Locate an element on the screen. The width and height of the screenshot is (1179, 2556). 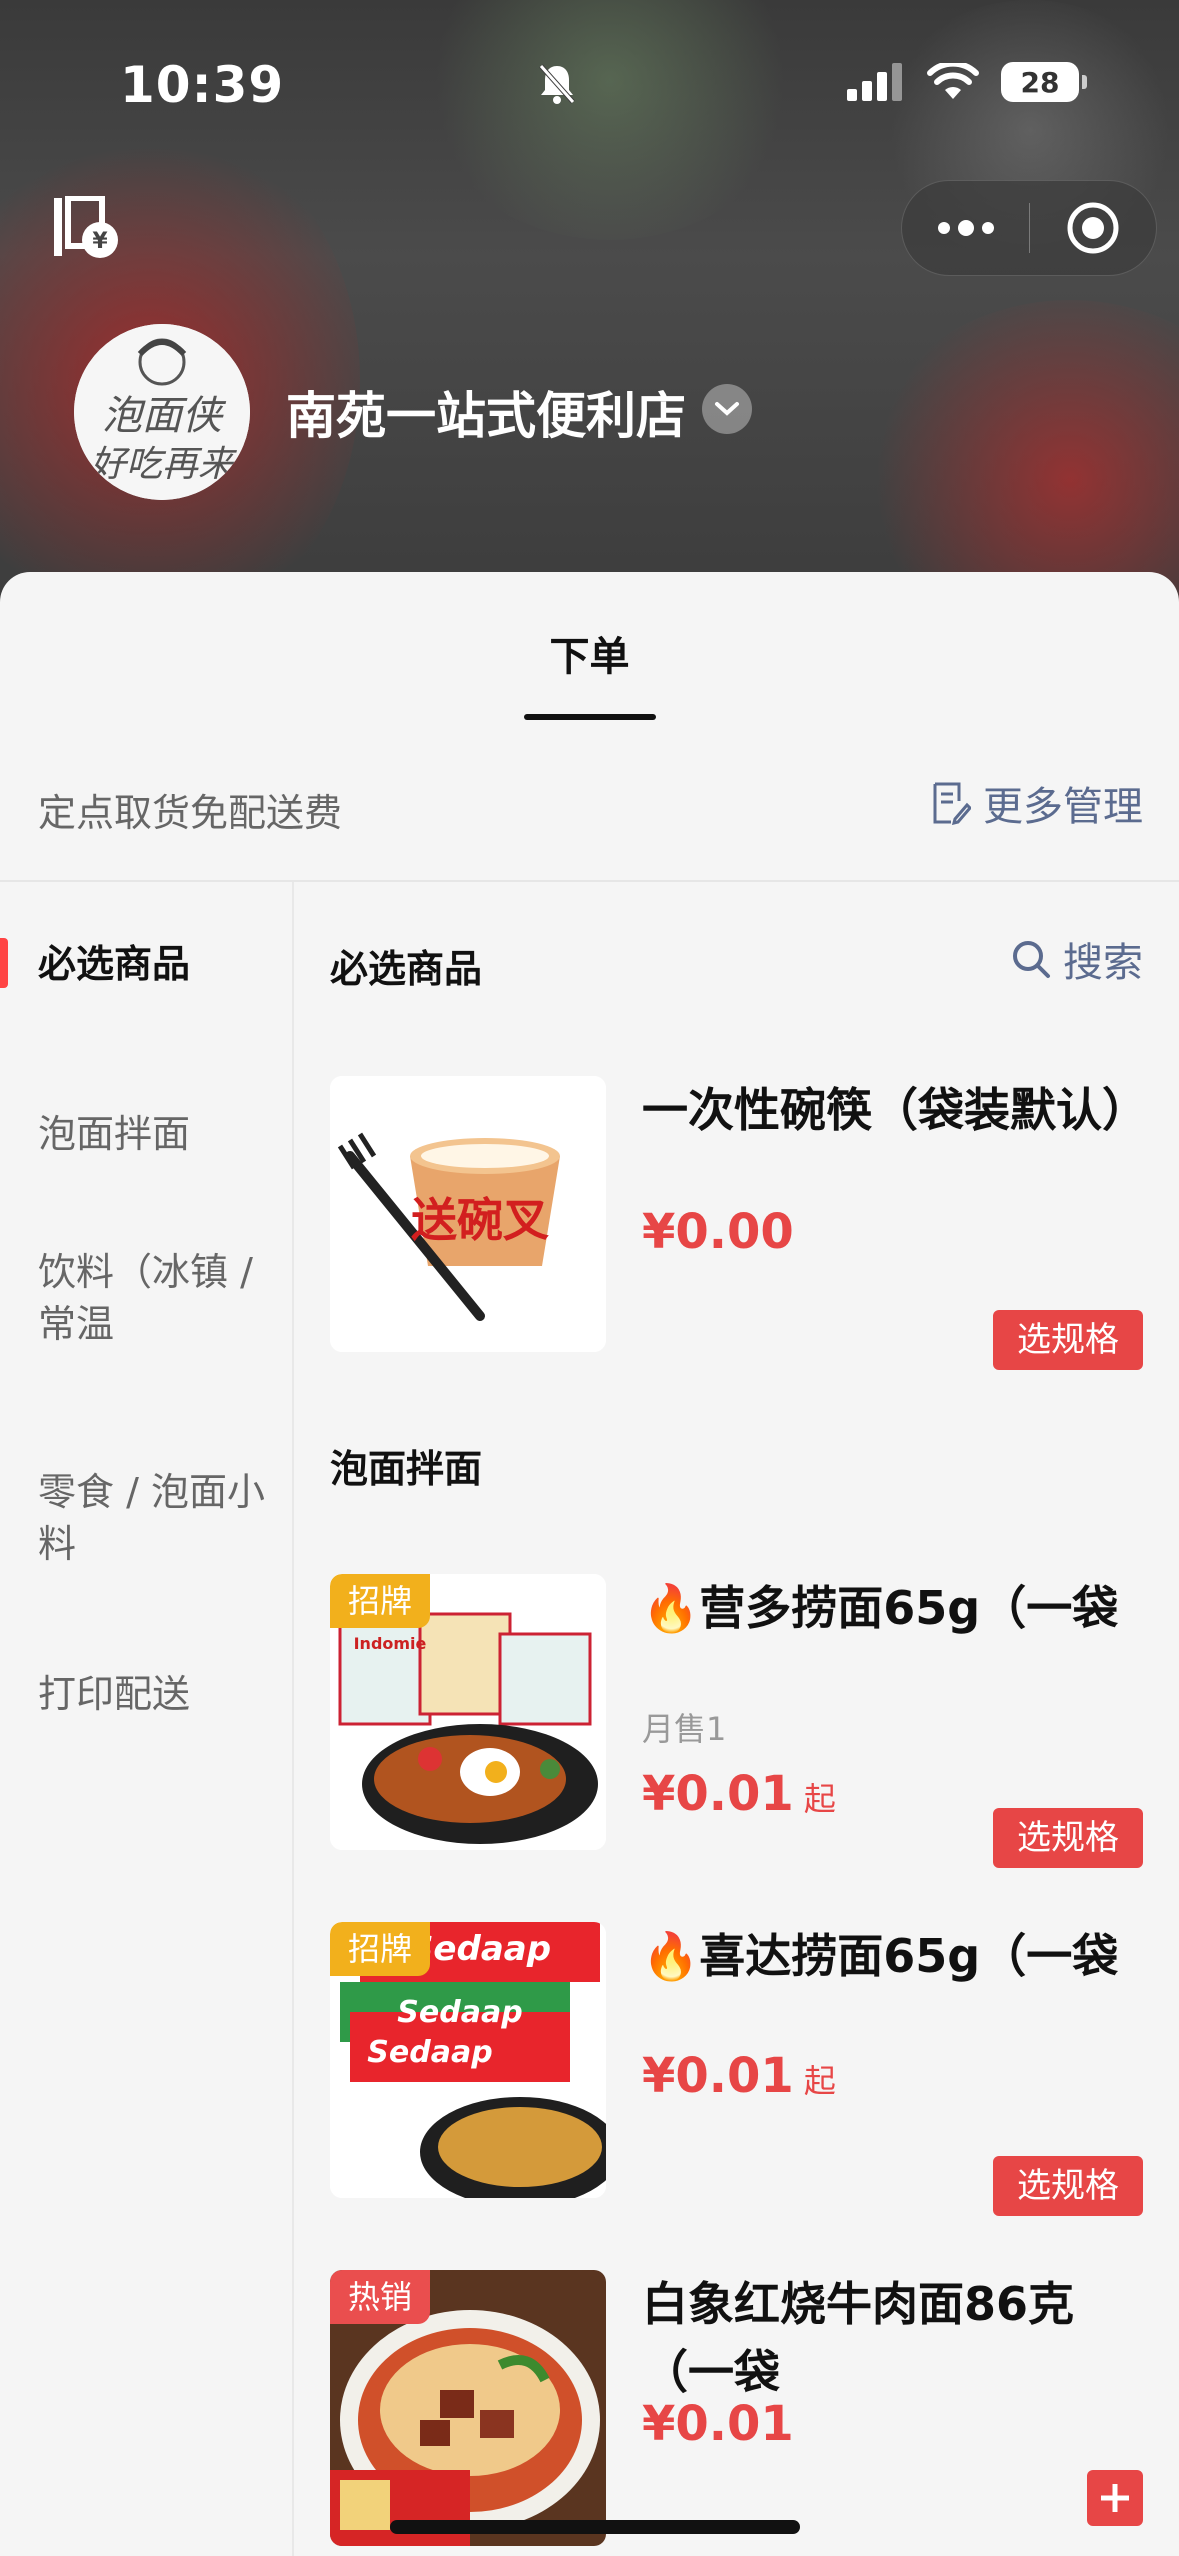
product-name: 一次性碗筷（袋装默认） is located at coordinates (895, 1110).